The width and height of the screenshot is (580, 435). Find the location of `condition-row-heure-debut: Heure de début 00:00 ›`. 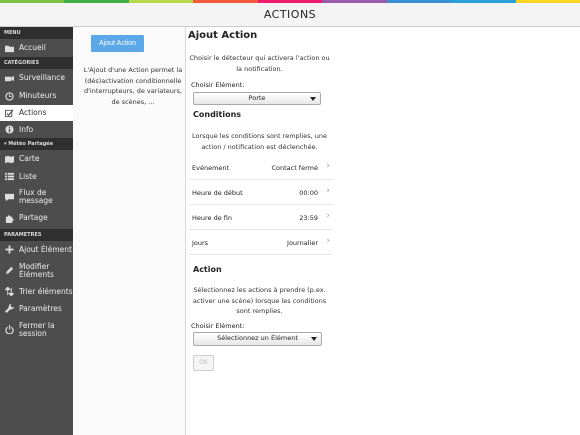

condition-row-heure-debut: Heure de début 00:00 › is located at coordinates (260, 192).